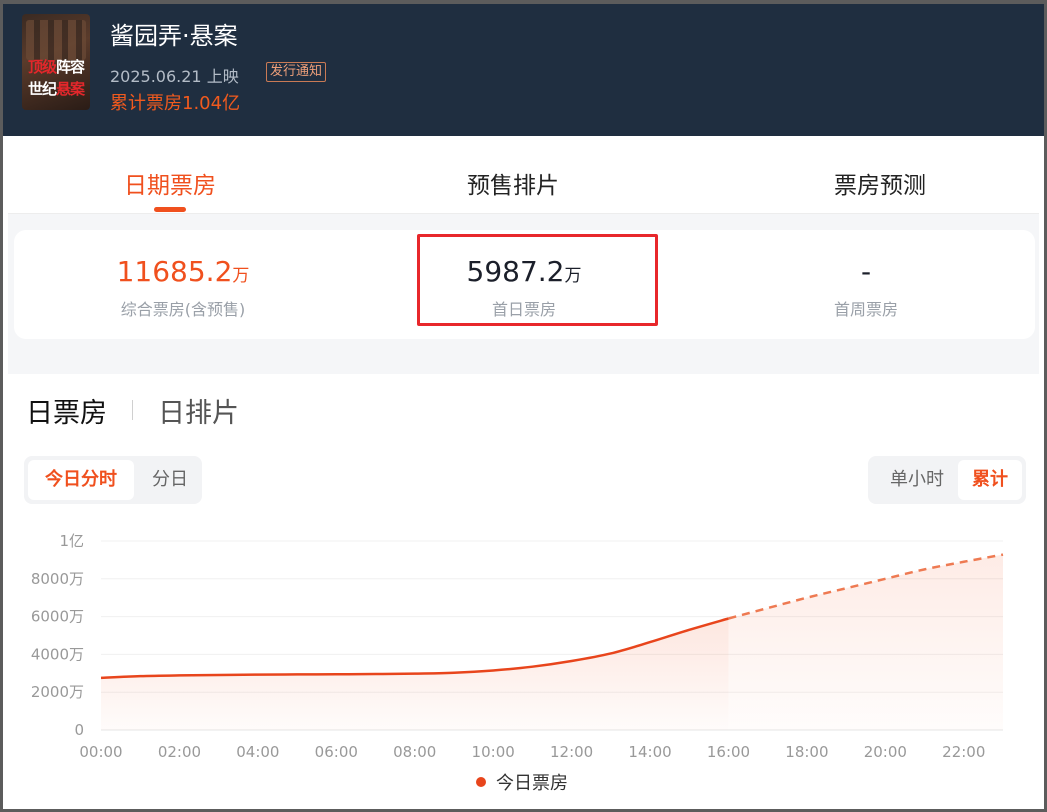  Describe the element at coordinates (198, 410) in the screenshot. I see `subtab-daily-schedule: 日排片` at that location.